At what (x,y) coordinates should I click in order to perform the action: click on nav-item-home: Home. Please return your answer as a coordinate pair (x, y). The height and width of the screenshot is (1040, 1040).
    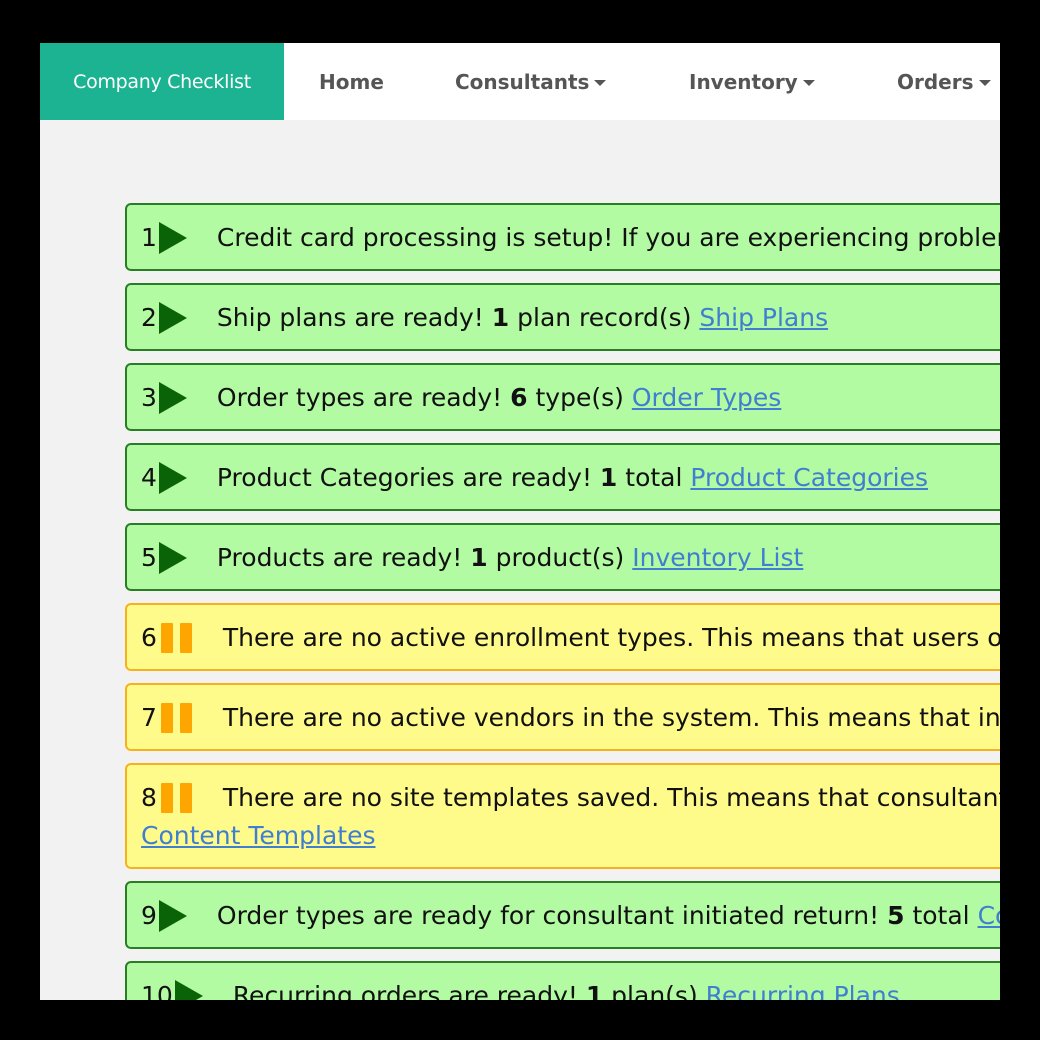
    Looking at the image, I should click on (351, 81).